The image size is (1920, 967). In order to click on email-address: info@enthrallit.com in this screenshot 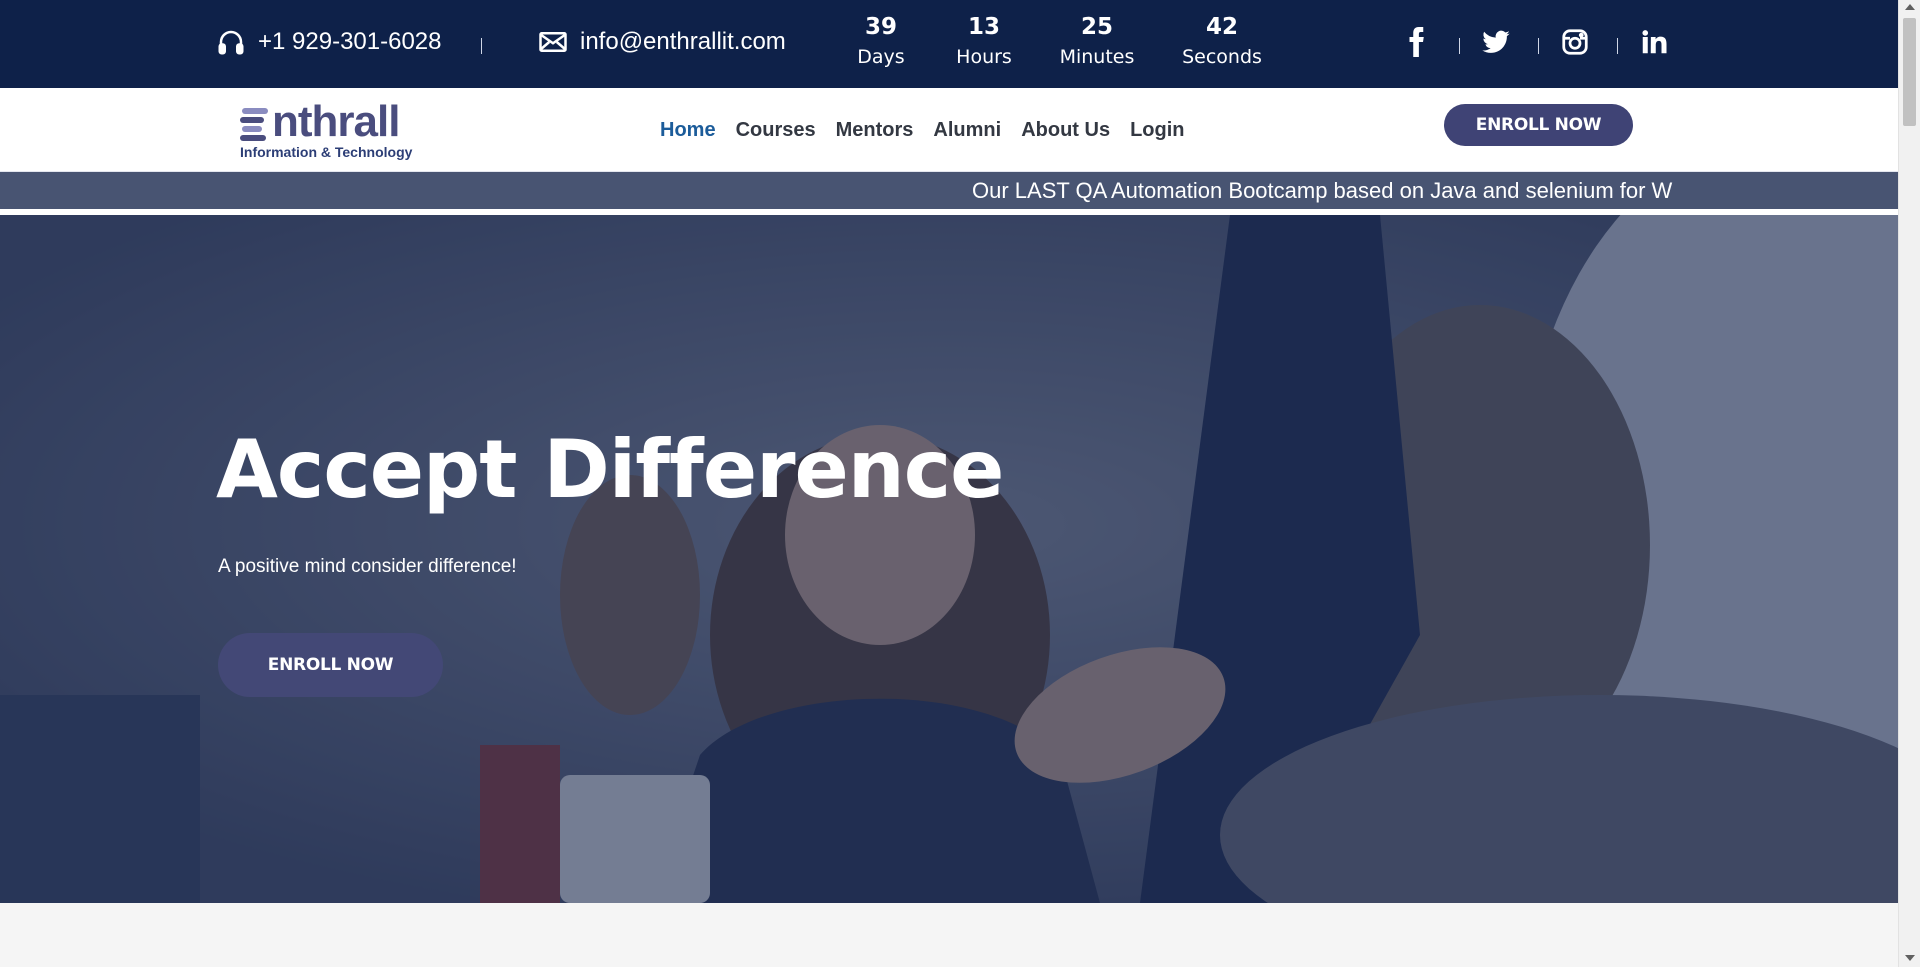, I will do `click(683, 41)`.